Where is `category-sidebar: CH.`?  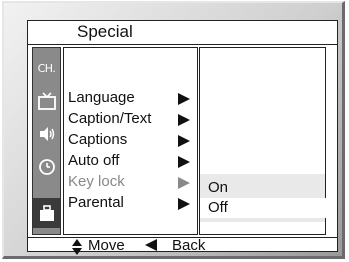
category-sidebar: CH. is located at coordinates (46, 141).